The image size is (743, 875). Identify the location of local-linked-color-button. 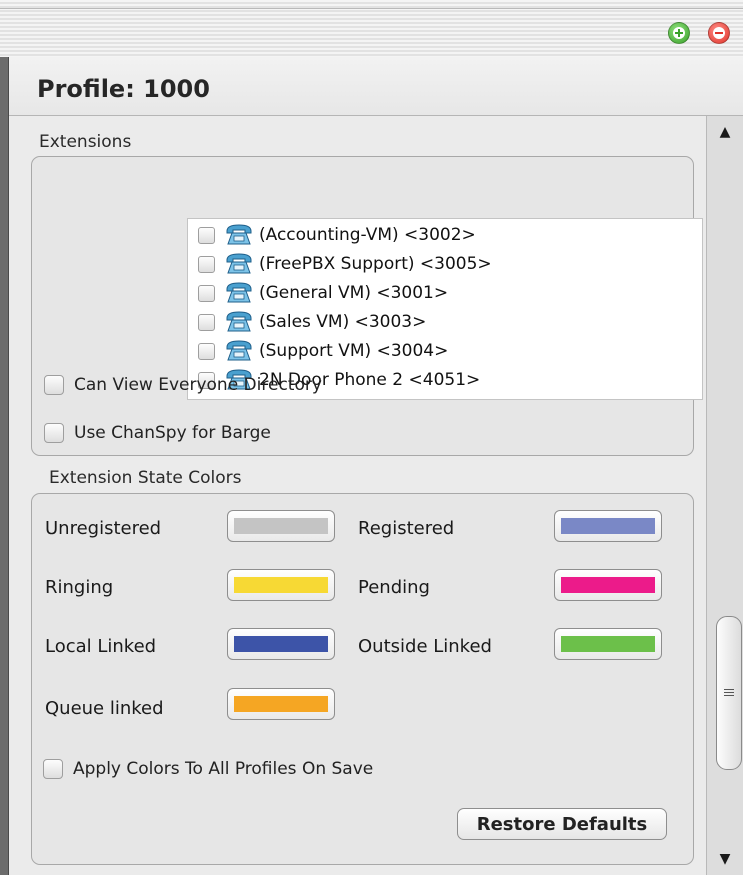
(281, 644).